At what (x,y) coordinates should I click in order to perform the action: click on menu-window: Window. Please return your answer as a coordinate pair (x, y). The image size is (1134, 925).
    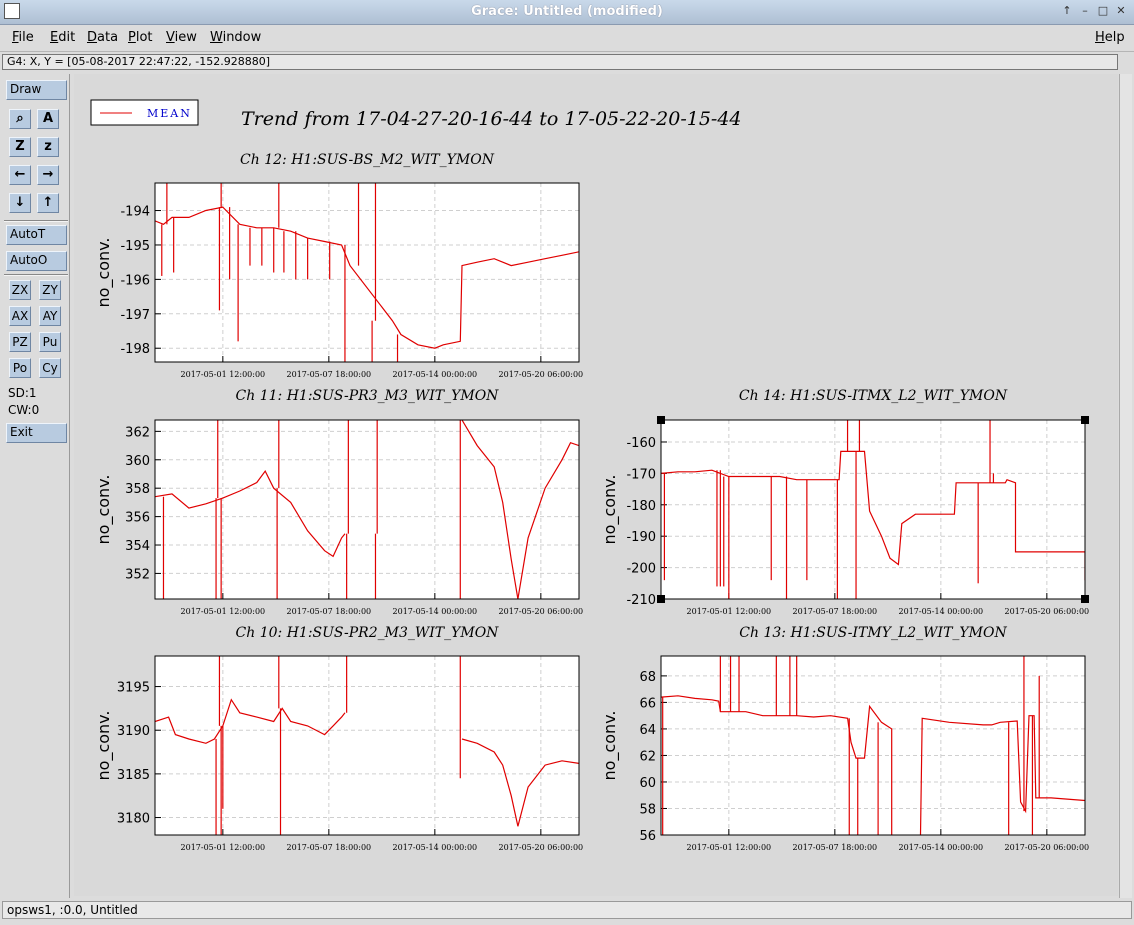
    Looking at the image, I should click on (235, 37).